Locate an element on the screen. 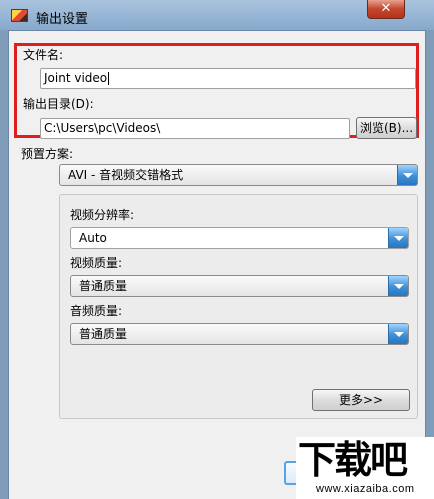 The height and width of the screenshot is (499, 434). output-dir-input: C:\Users\pc\Videos\ is located at coordinates (195, 128).